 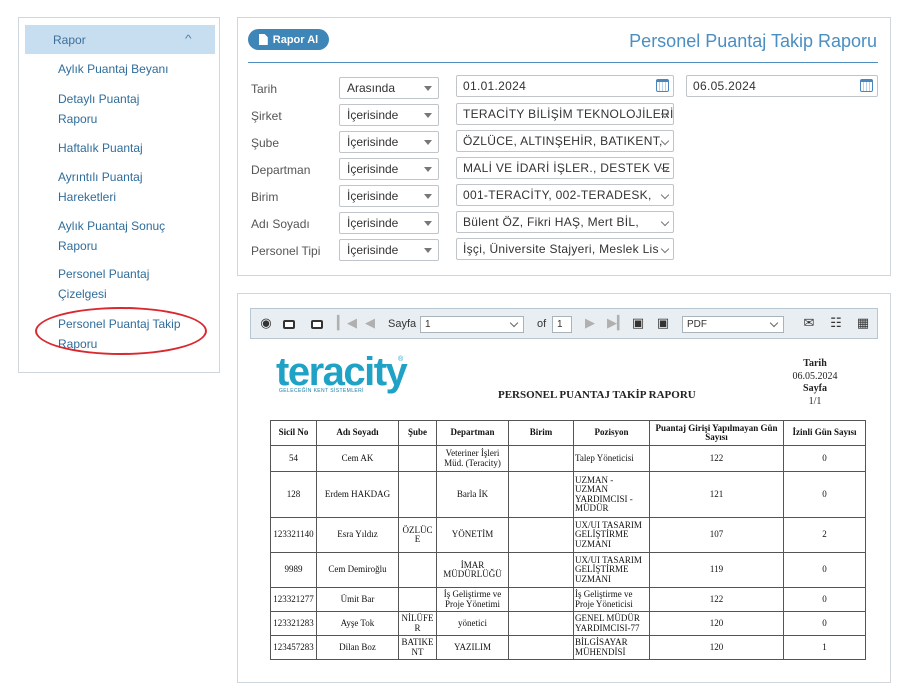 I want to click on sidebar-item-detayli-puantaj-raporu: Detaylı Puantaj Raporu, so click(x=110, y=109).